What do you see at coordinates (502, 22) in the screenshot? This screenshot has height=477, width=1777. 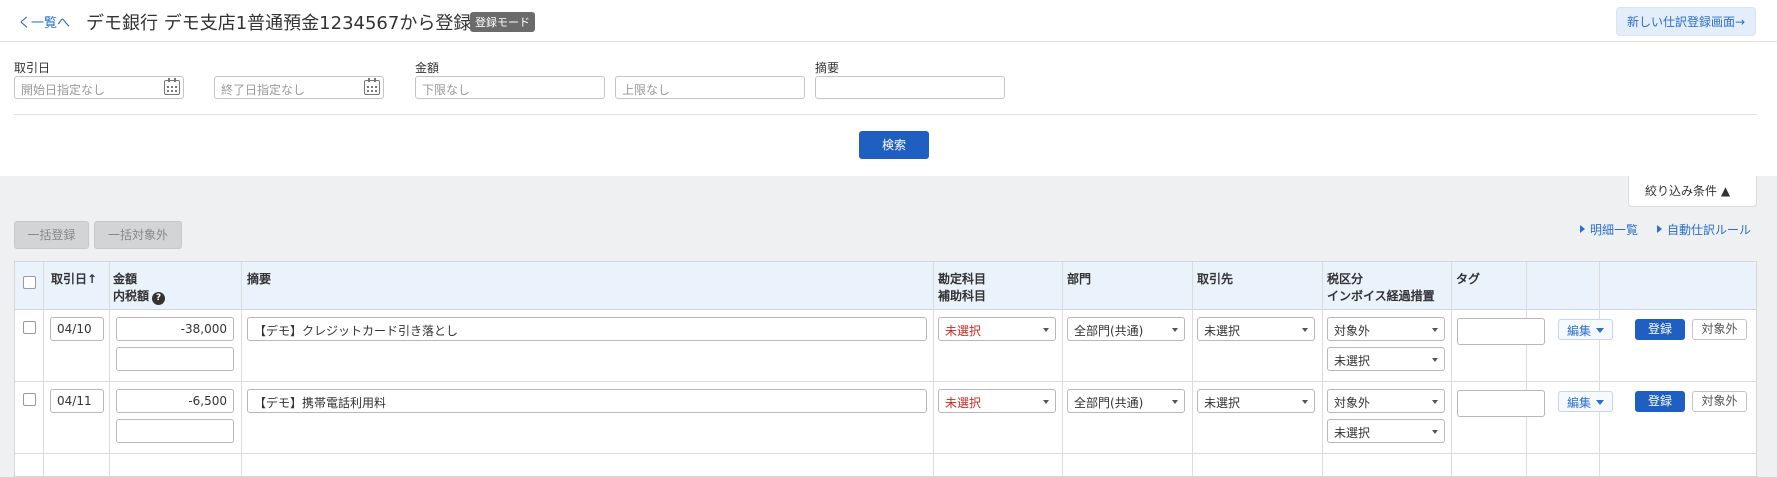 I see `mode-badge: 登録モード` at bounding box center [502, 22].